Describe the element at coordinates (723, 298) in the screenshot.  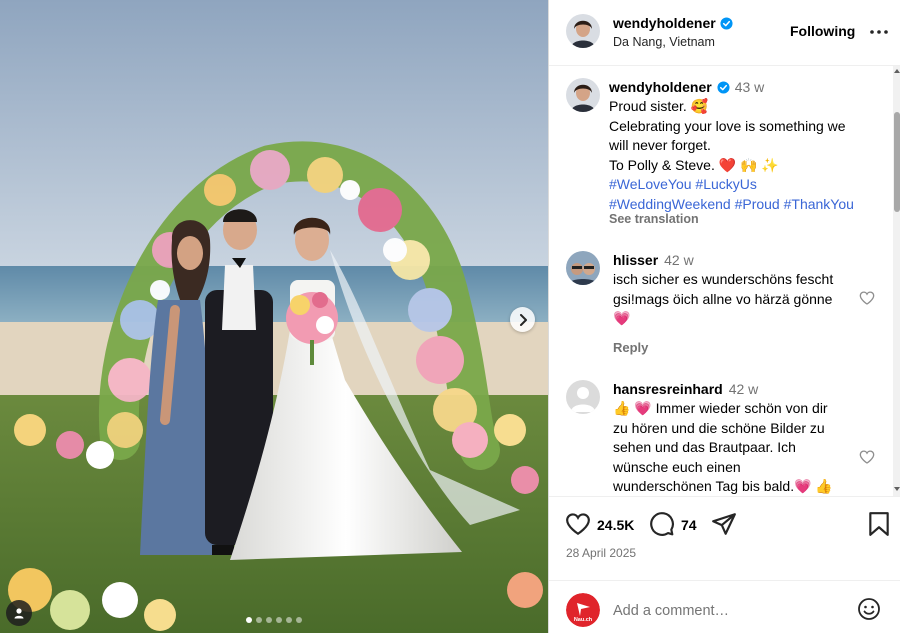
I see `comment-line: gsi!mags öich allne vo härzä gönne` at that location.